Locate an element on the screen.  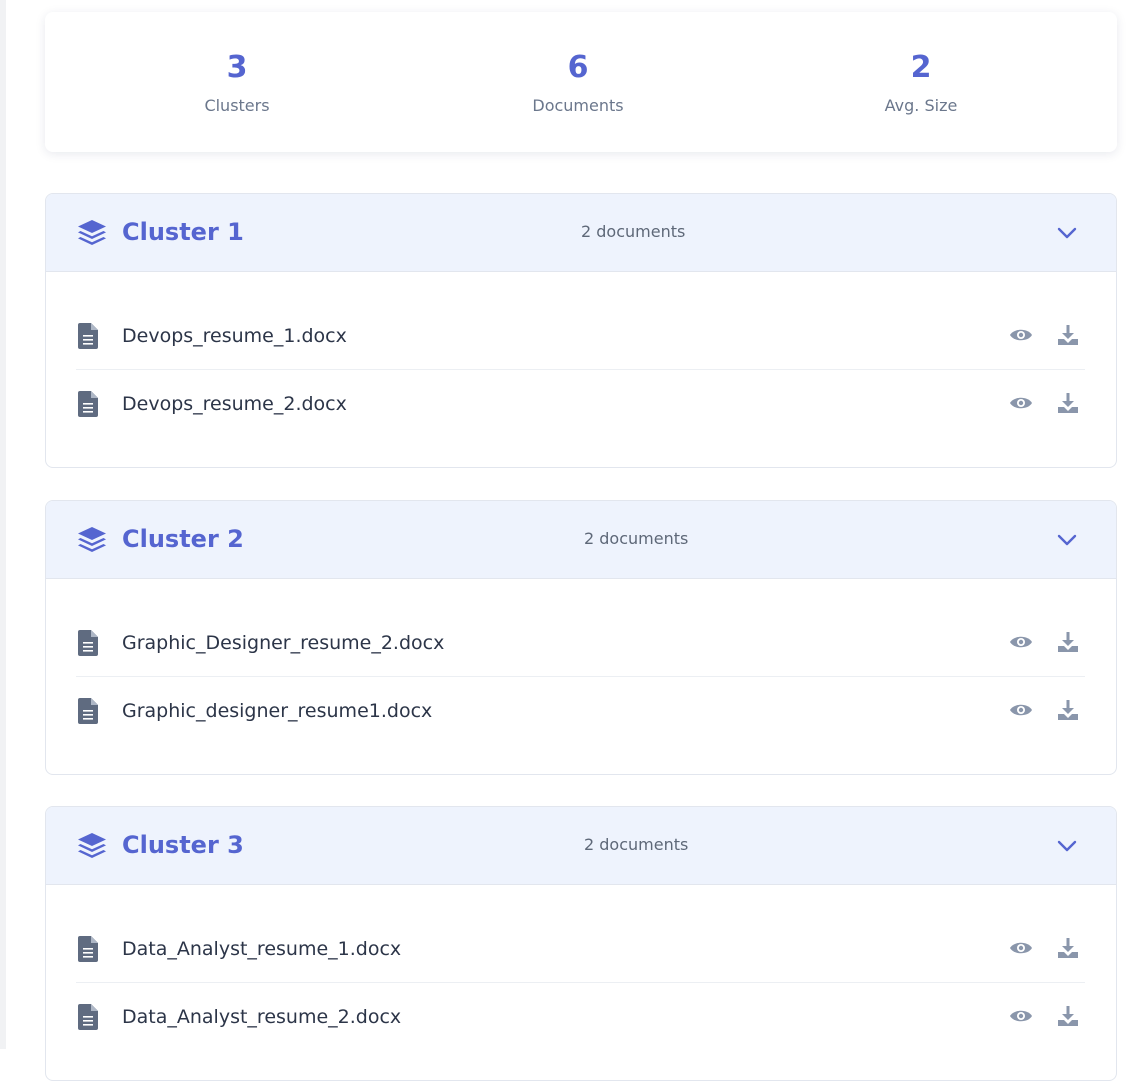
cluster-header: Cluster 2 2 documents is located at coordinates (581, 540).